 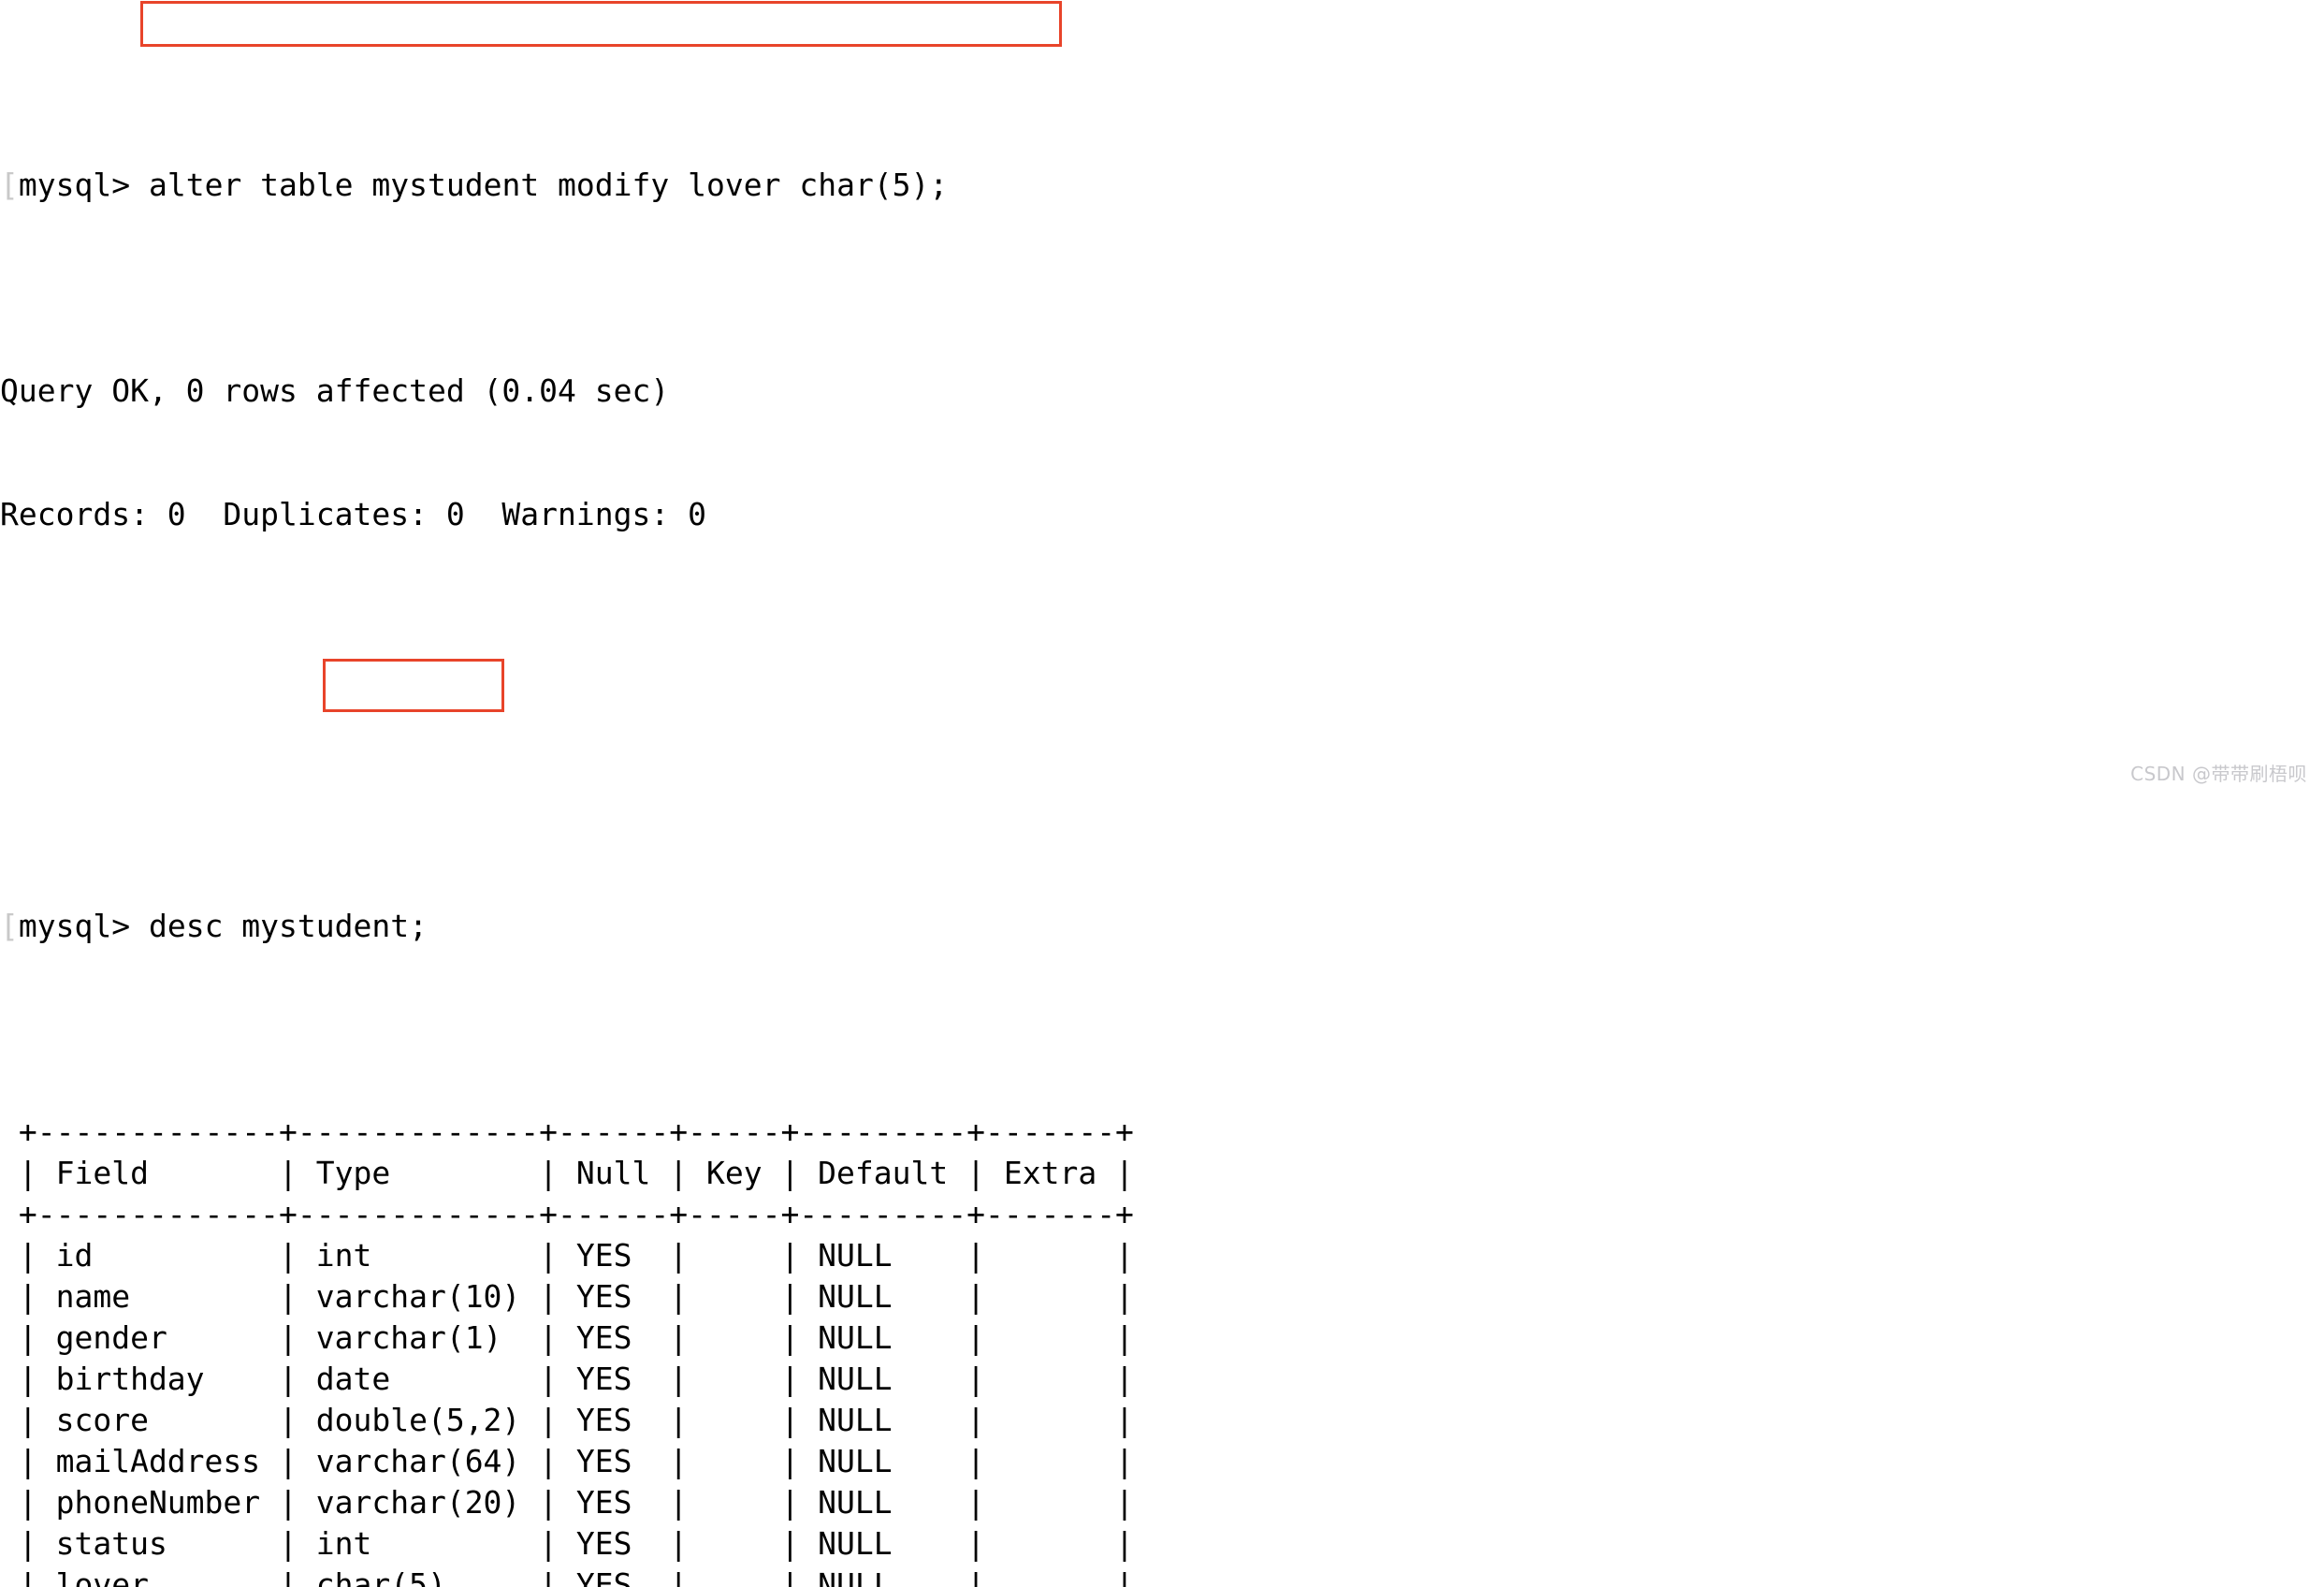 What do you see at coordinates (567, 1379) in the screenshot?
I see `table-row: | birthday | date | YES | | NULL | |` at bounding box center [567, 1379].